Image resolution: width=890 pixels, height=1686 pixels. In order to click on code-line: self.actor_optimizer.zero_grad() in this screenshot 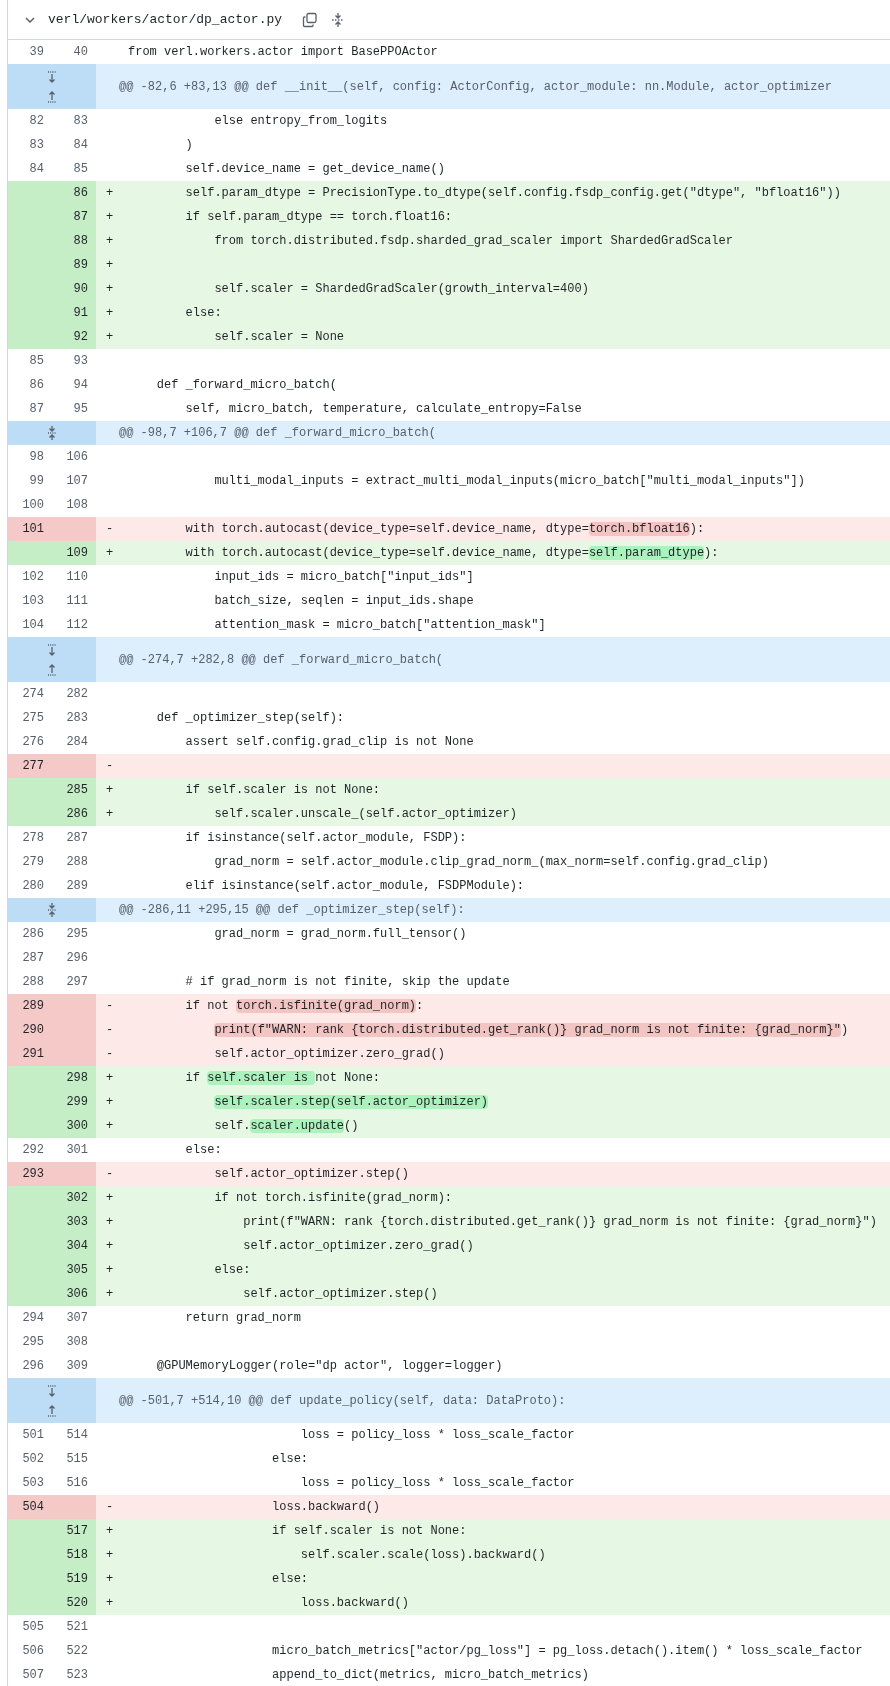, I will do `click(358, 1246)`.